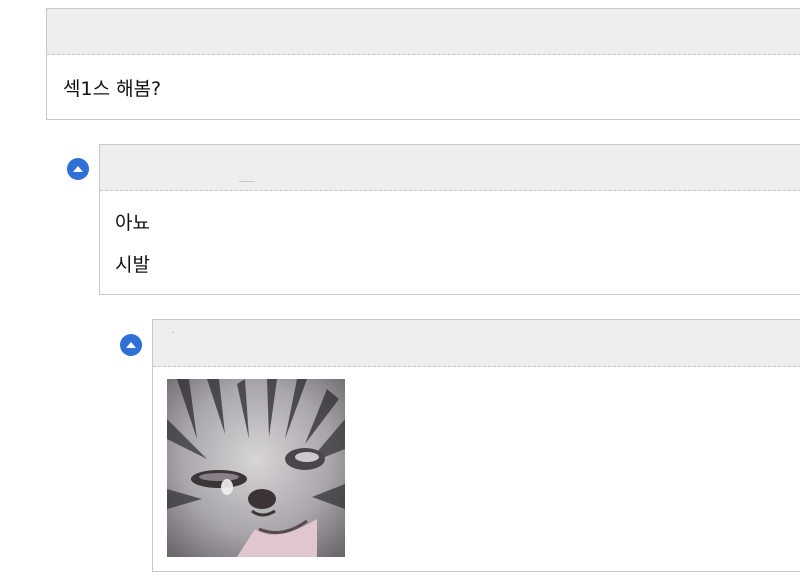  Describe the element at coordinates (132, 223) in the screenshot. I see `comment-text: 아뇨` at that location.